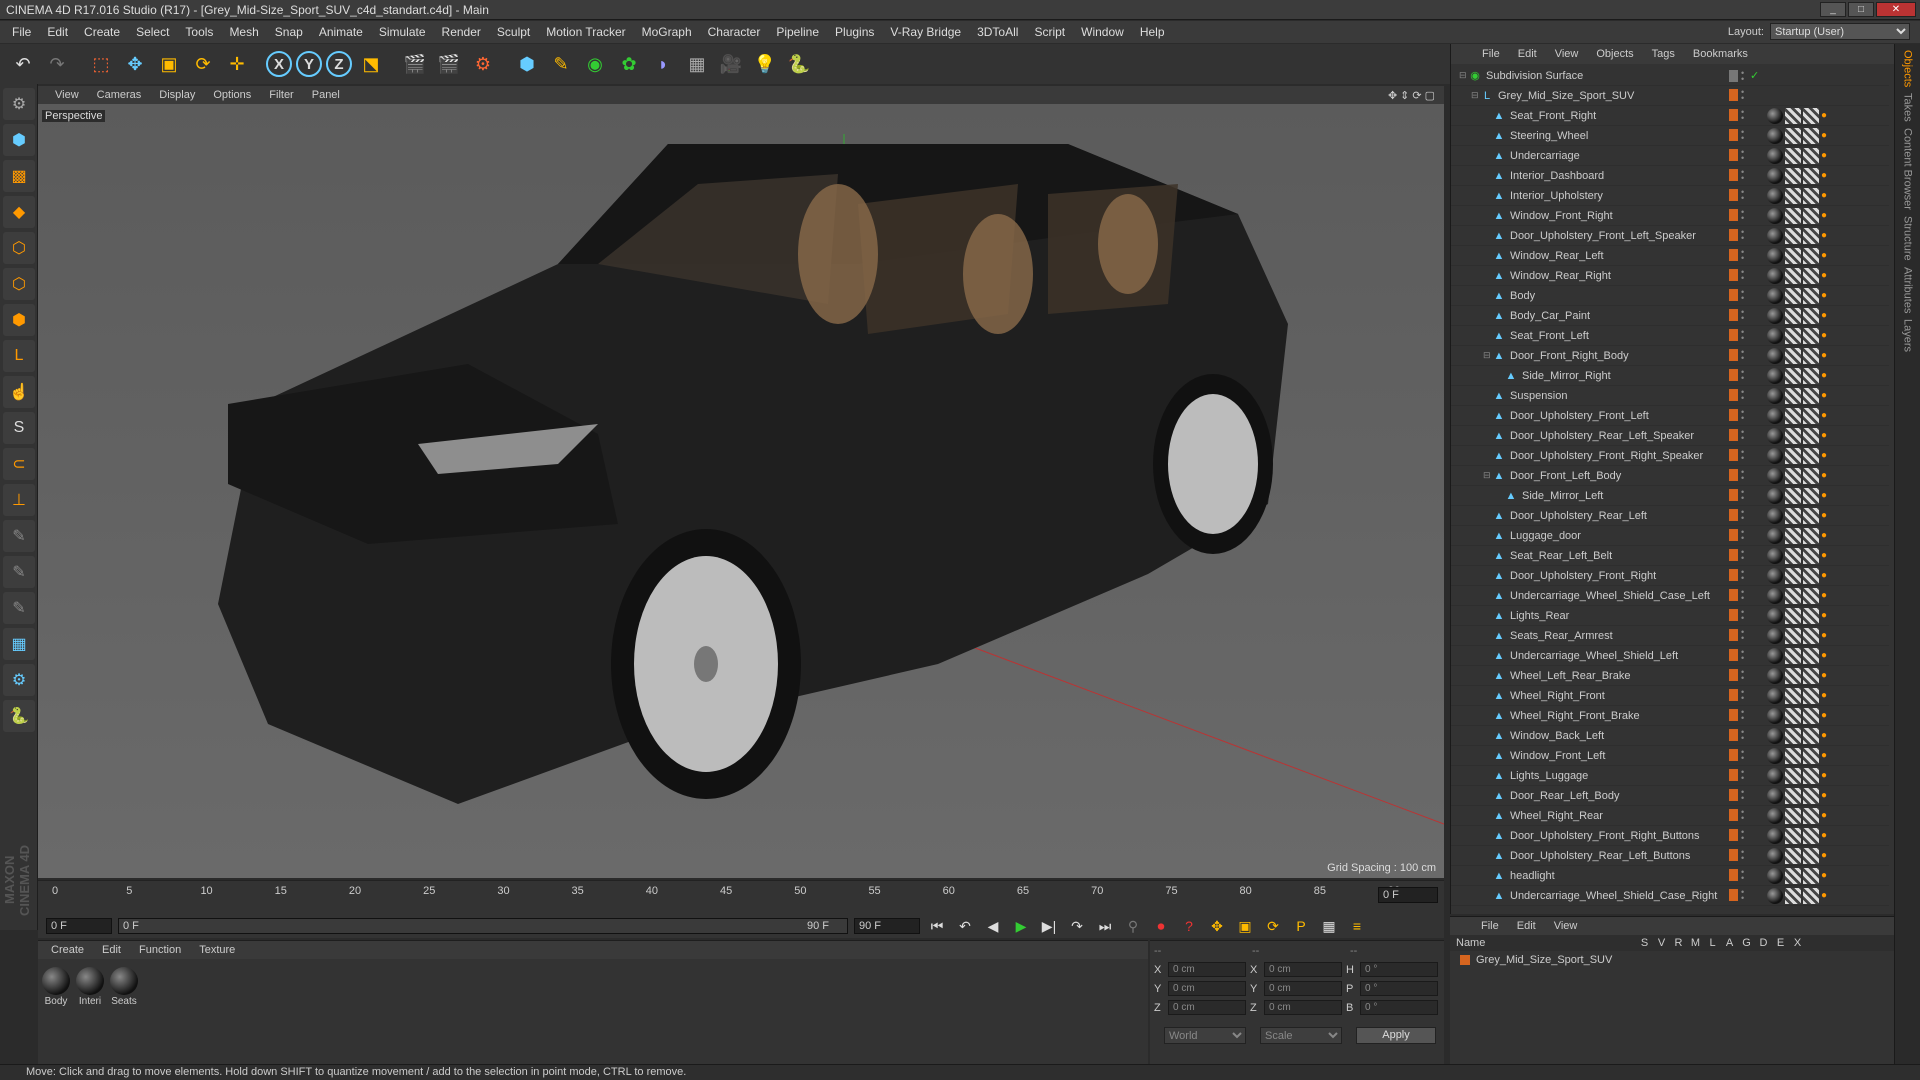  I want to click on coordinate-space-select: World, so click(1205, 1035).